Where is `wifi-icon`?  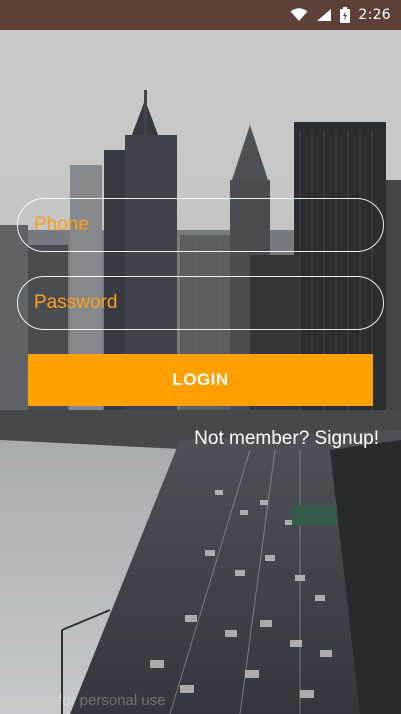 wifi-icon is located at coordinates (299, 14).